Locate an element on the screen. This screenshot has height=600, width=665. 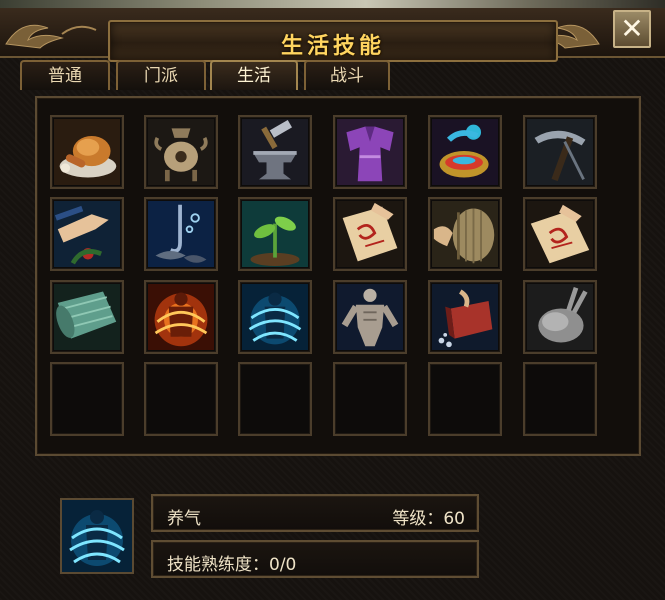
fishing-icon is located at coordinates (181, 234).